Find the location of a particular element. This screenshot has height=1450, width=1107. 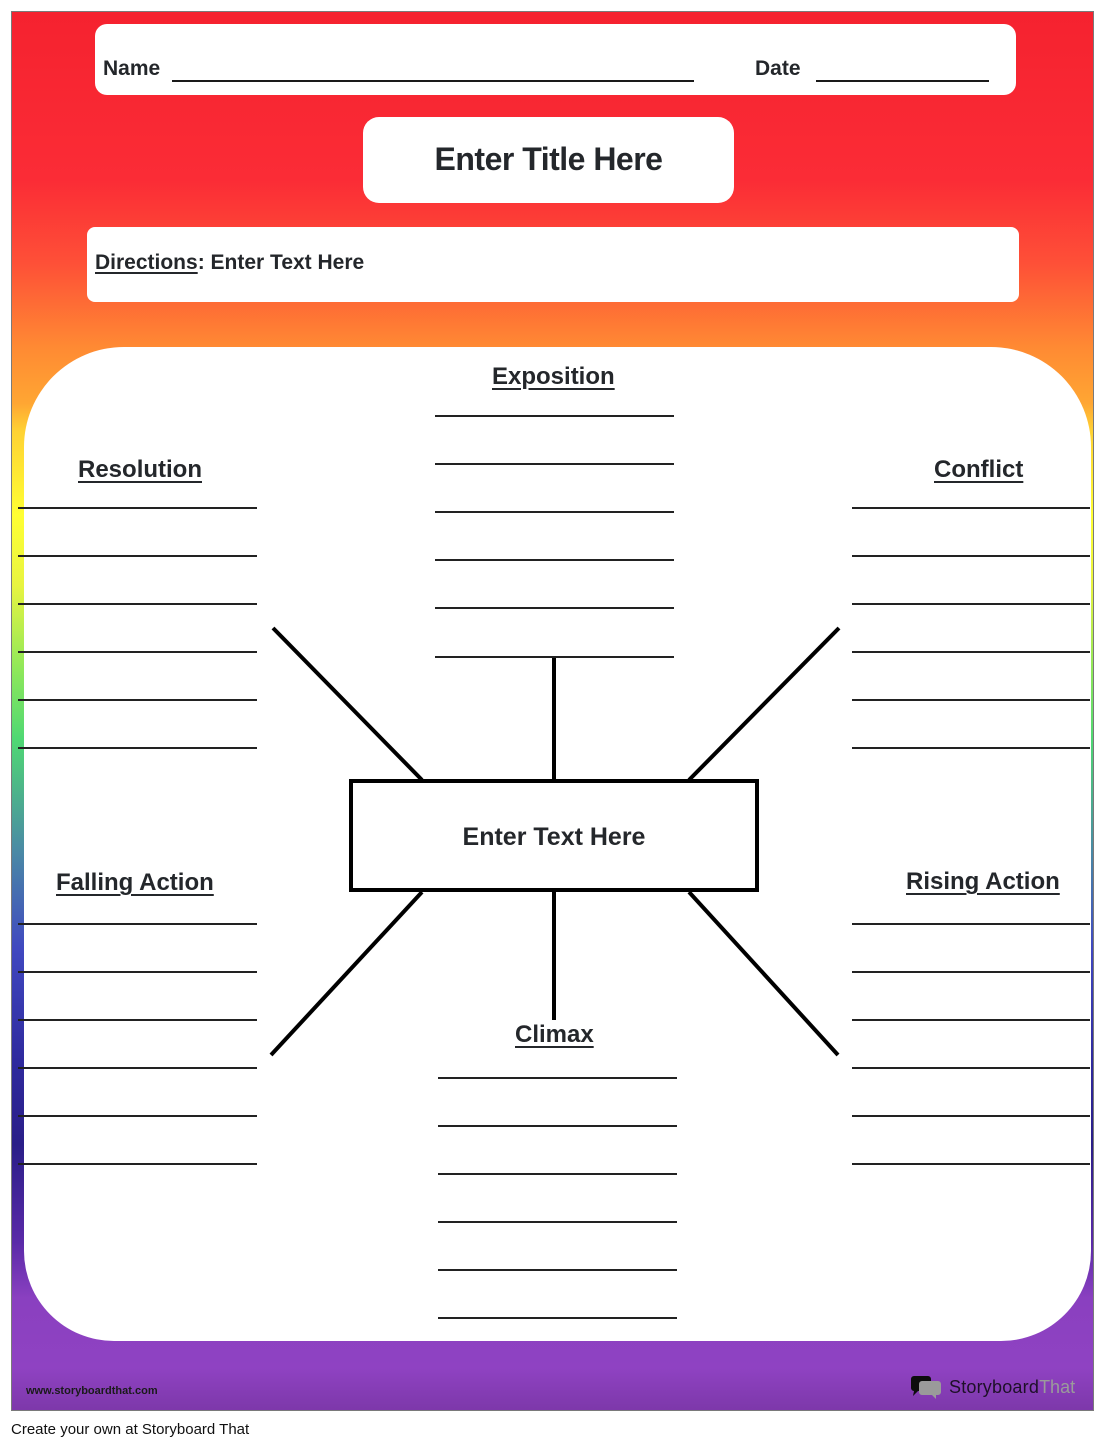

directions-text: Enter Text Here is located at coordinates (284, 262).